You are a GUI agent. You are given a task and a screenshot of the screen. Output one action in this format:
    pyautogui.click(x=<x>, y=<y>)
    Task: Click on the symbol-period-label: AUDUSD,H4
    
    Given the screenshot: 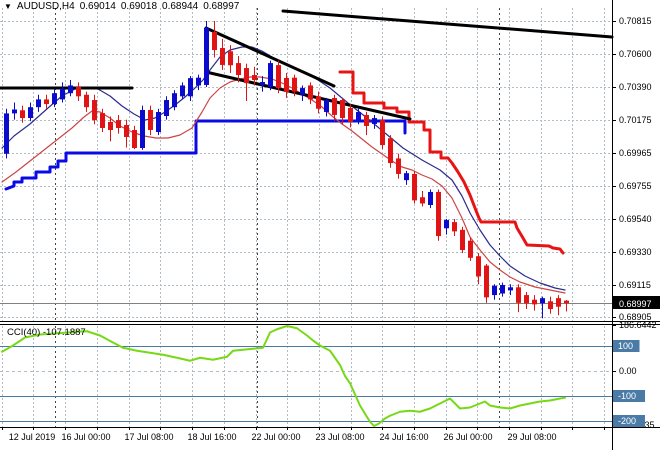 What is the action you would take?
    pyautogui.click(x=45, y=6)
    